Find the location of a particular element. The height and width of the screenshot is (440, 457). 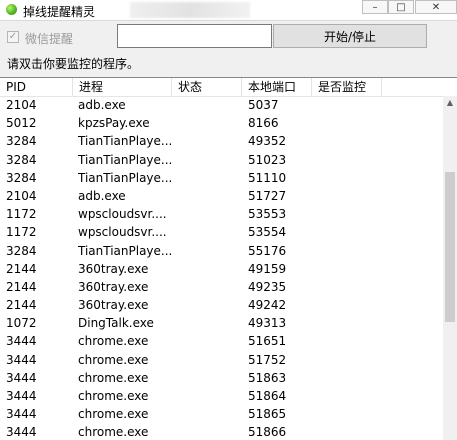

row-port: 49242 is located at coordinates (267, 305).